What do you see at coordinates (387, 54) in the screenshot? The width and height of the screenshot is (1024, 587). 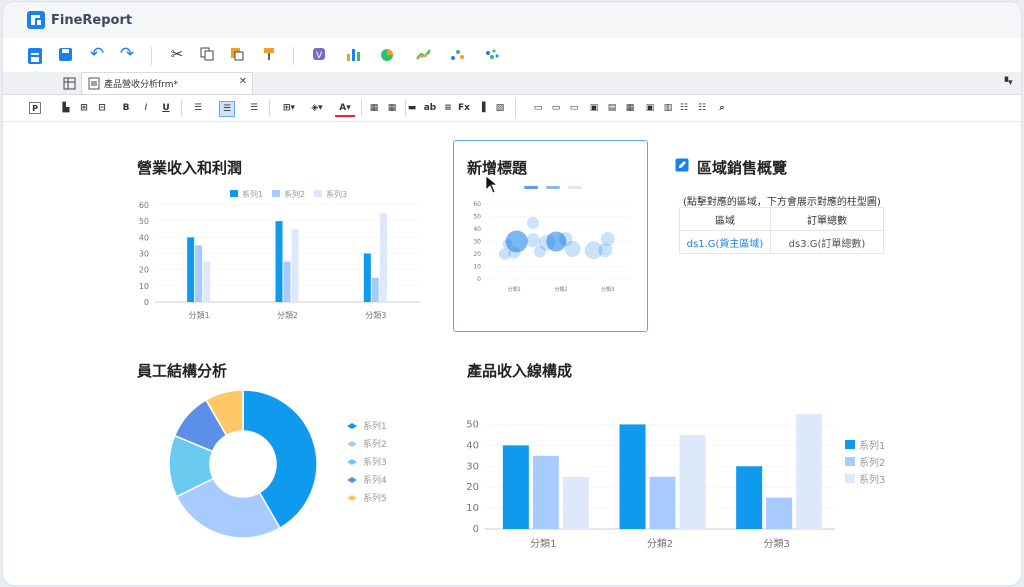 I see `pie-chart-icon` at bounding box center [387, 54].